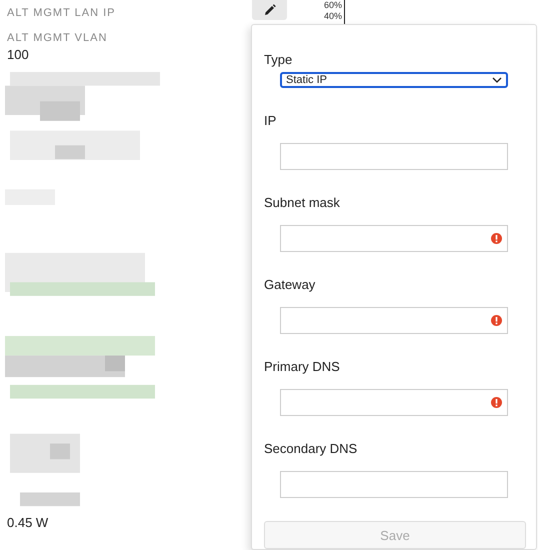 The image size is (538, 550). What do you see at coordinates (311, 449) in the screenshot?
I see `field-label: Secondary DNS` at bounding box center [311, 449].